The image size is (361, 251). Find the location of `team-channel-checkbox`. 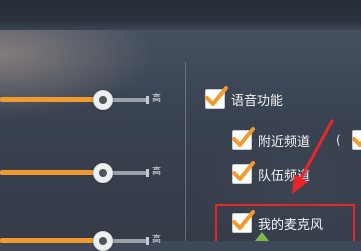

team-channel-checkbox is located at coordinates (243, 172).